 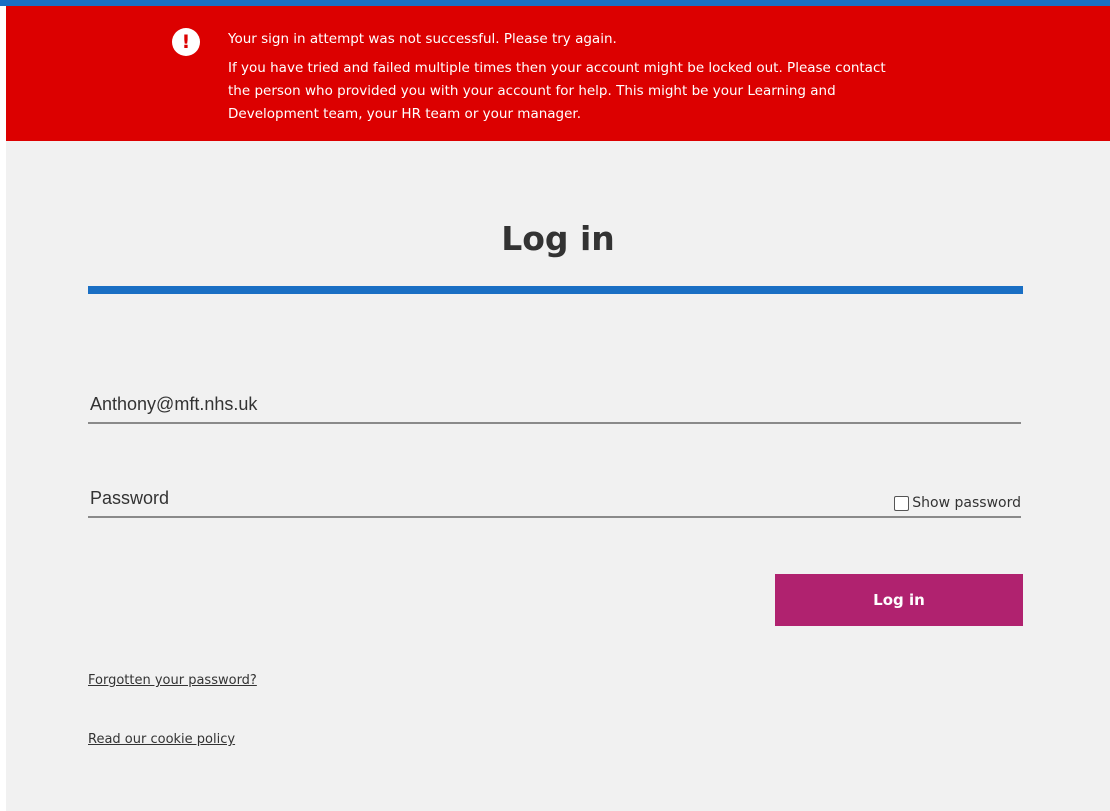 What do you see at coordinates (558, 238) in the screenshot?
I see `page-title: Log in` at bounding box center [558, 238].